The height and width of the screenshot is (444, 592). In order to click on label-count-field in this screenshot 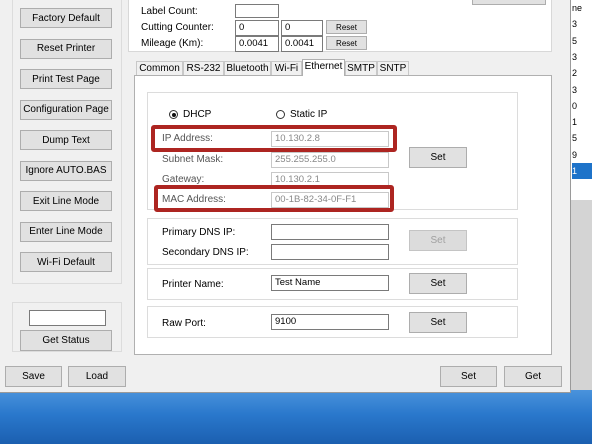, I will do `click(257, 11)`.